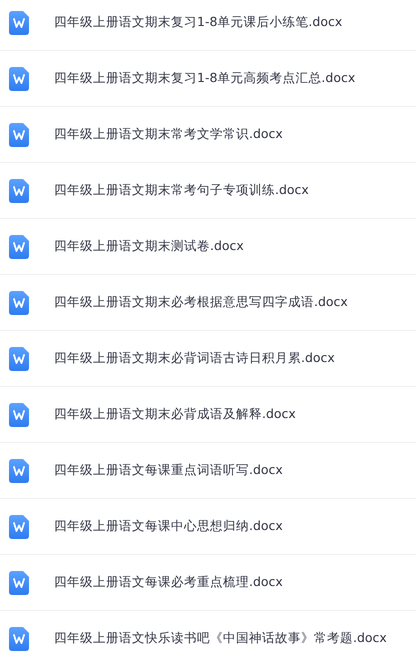  Describe the element at coordinates (198, 22) in the screenshot. I see `file-name: 四年级上册语文期末复习1-8单元课后小练笔.docx` at that location.